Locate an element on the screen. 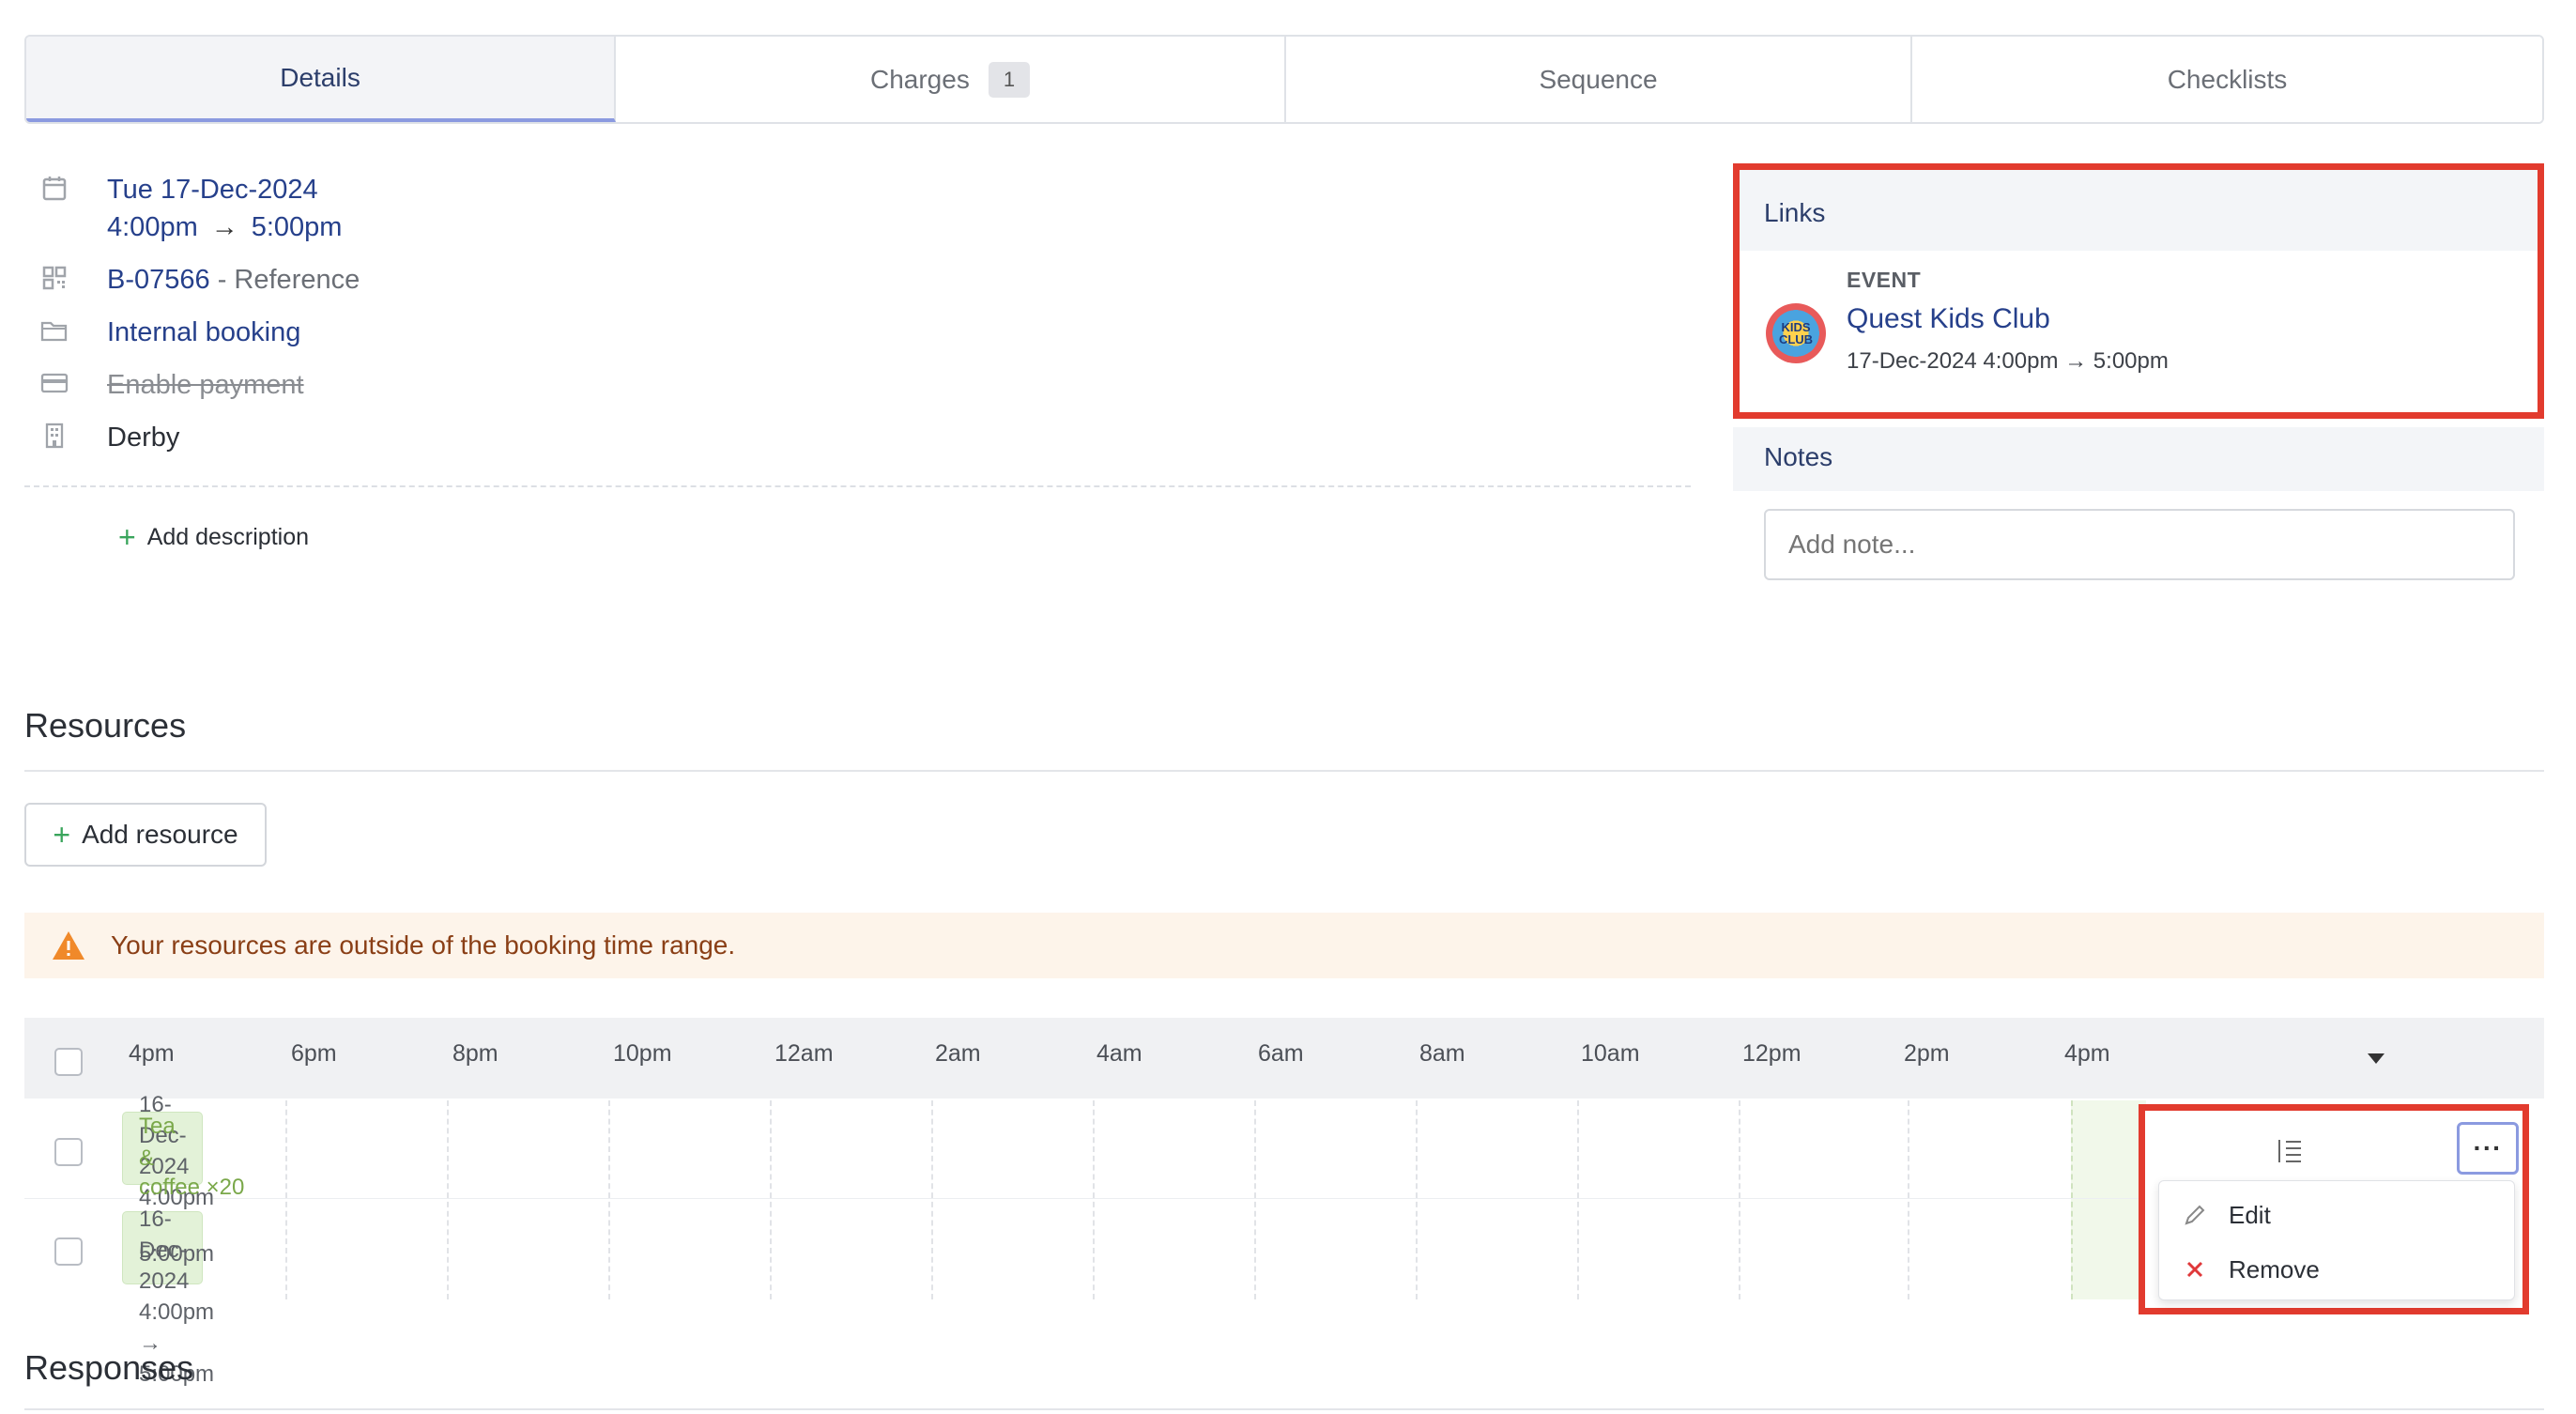 The width and height of the screenshot is (2576, 1414). detail-reference: B-07566 - Reference is located at coordinates (199, 280).